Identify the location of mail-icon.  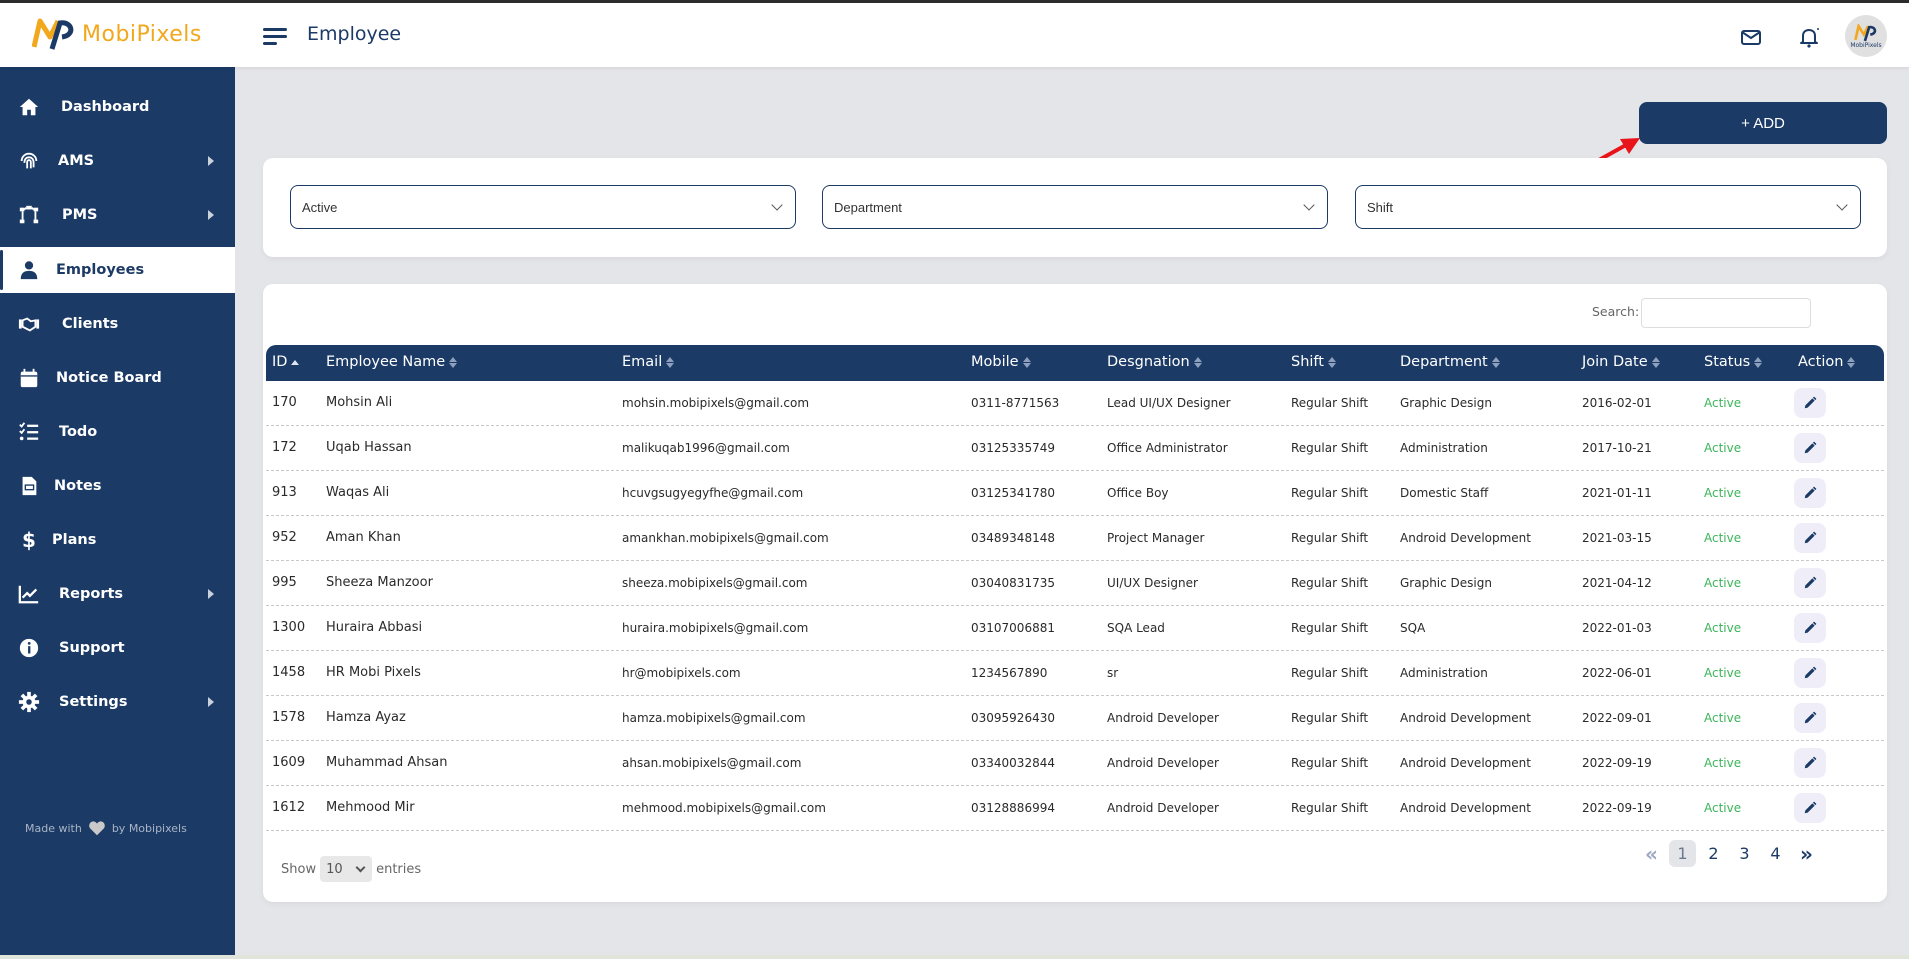
(1751, 37).